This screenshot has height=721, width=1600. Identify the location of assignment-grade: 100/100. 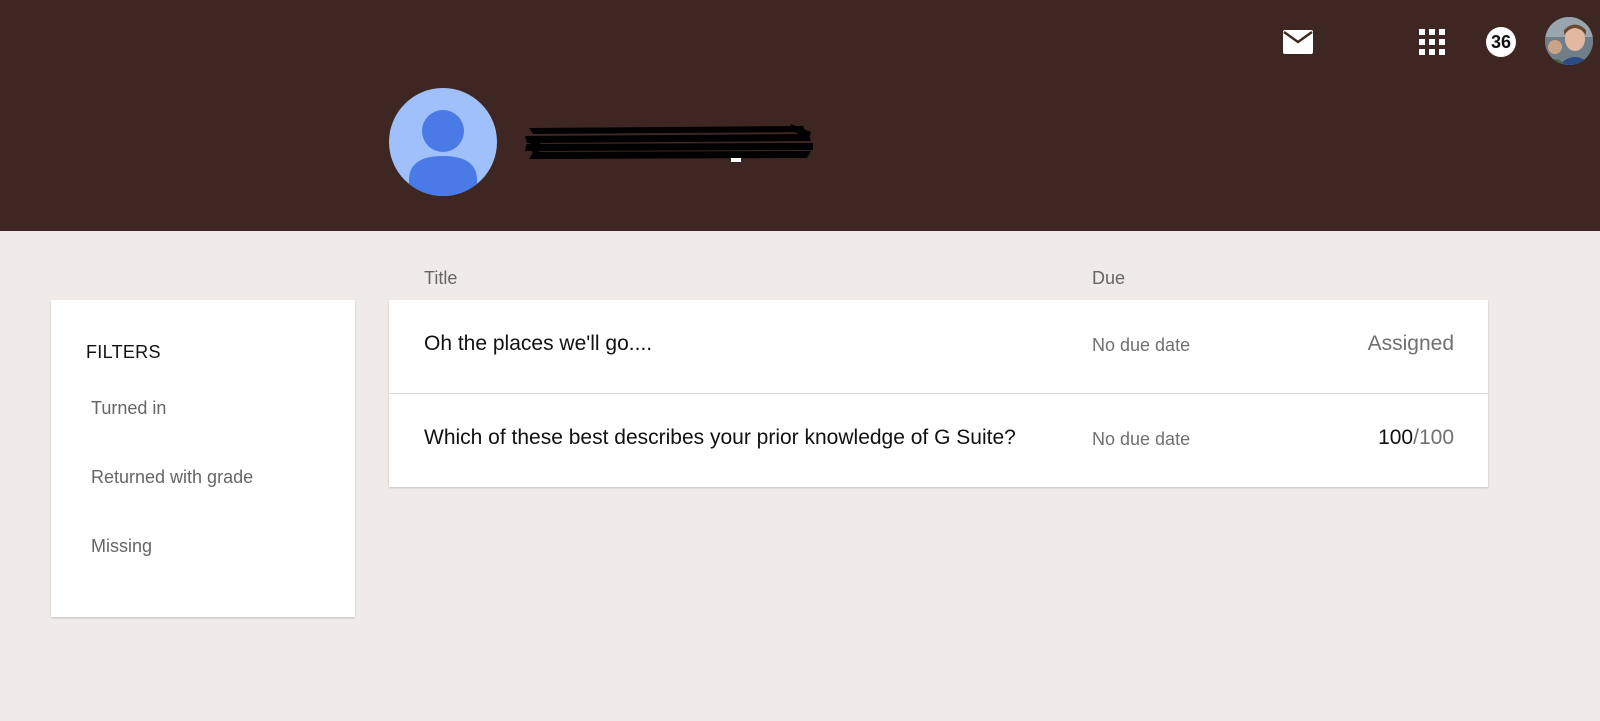
(1416, 438).